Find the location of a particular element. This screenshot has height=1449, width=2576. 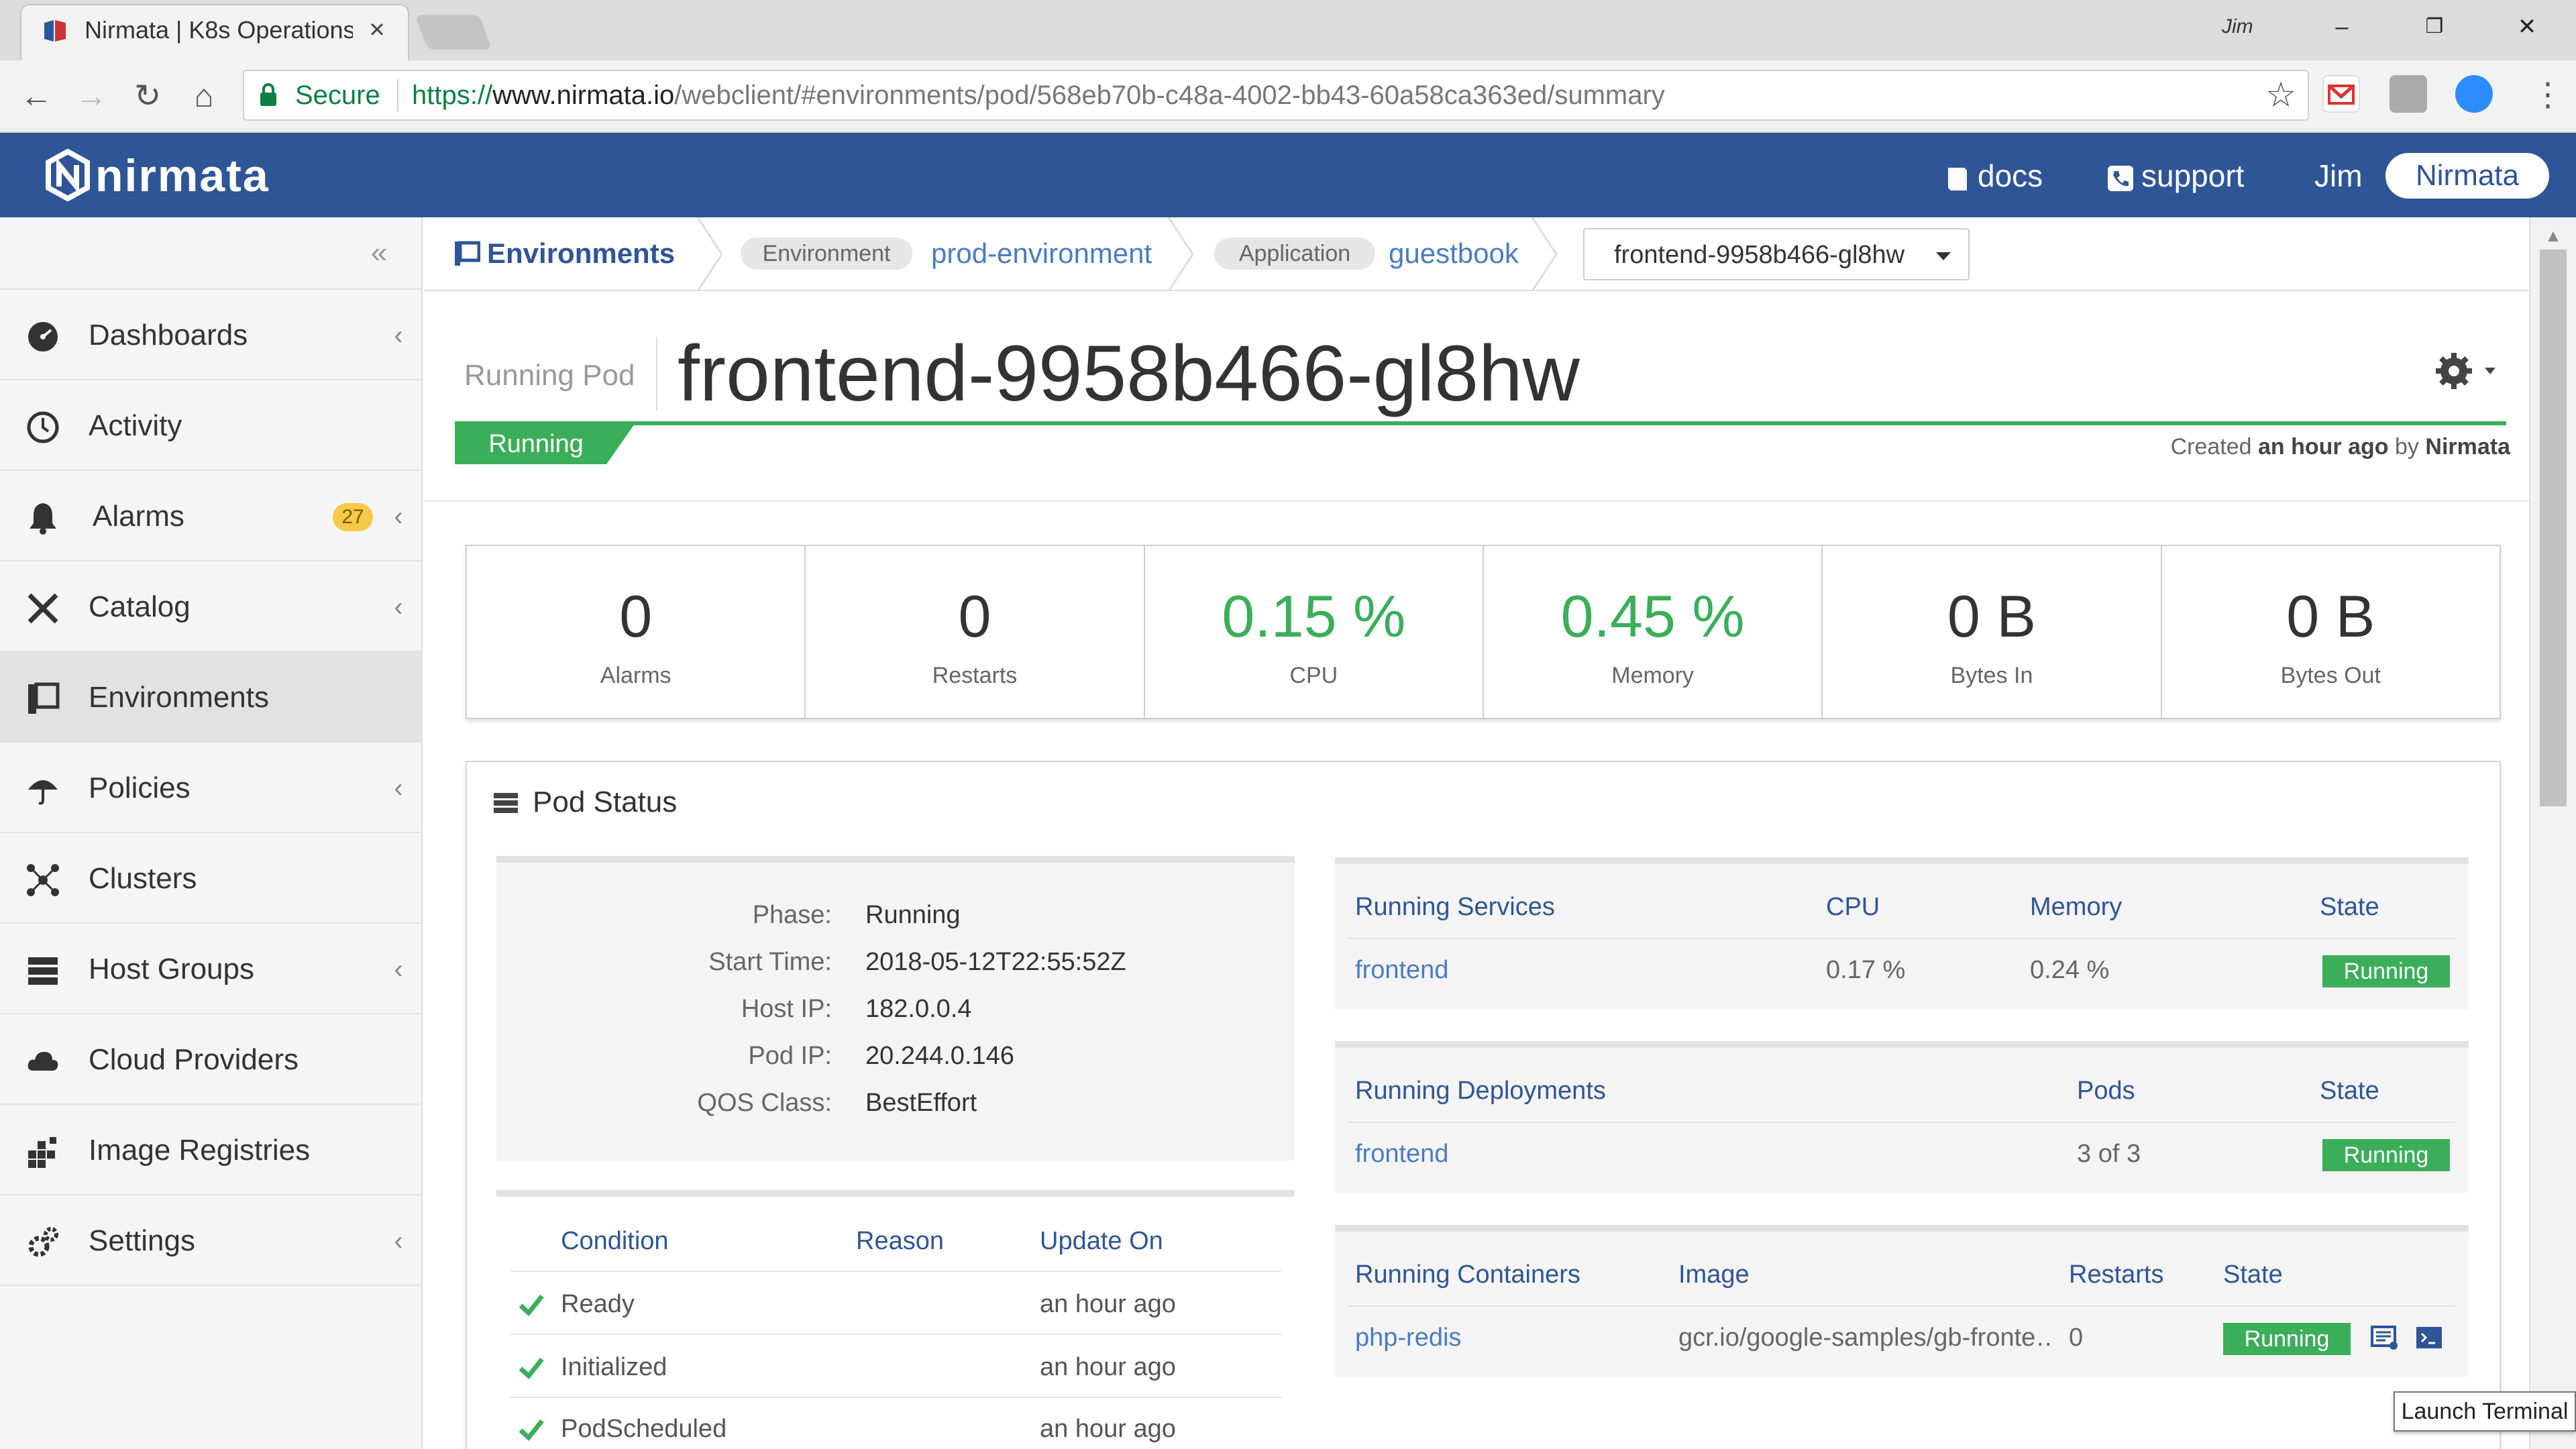

url-host: www.nirmata.io is located at coordinates (583, 95).